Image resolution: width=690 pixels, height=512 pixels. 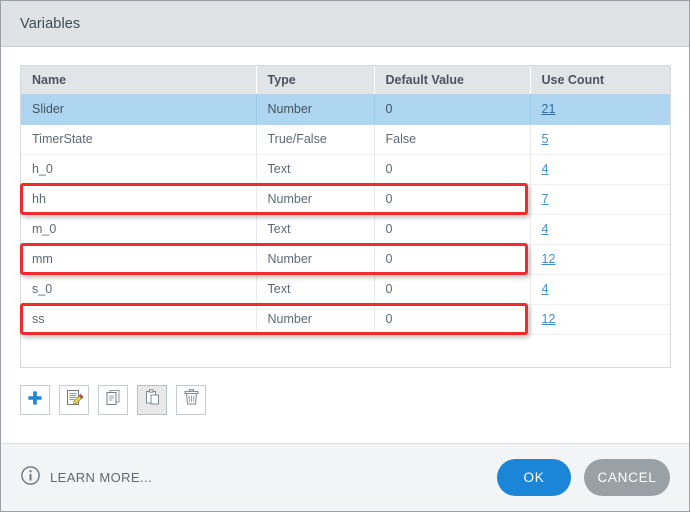 I want to click on table-row: ss Number 0 12, so click(x=345, y=319).